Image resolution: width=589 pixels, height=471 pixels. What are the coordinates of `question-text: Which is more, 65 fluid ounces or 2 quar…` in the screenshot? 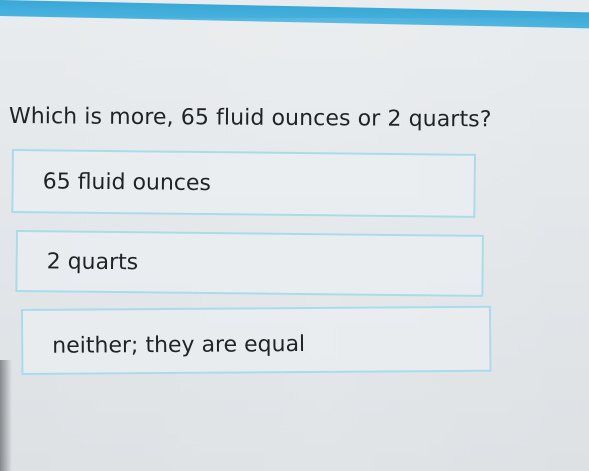 It's located at (250, 118).